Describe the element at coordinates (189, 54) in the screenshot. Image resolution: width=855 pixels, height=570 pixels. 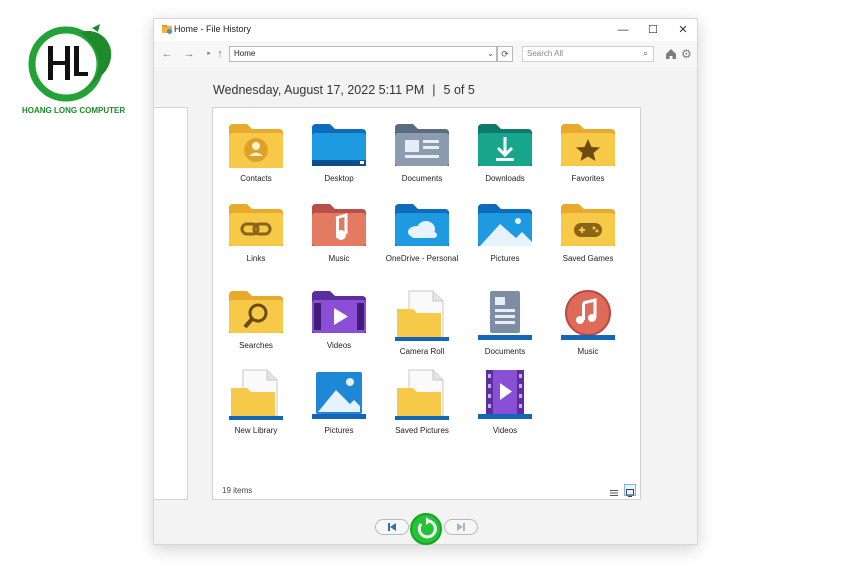
I see `forward-arrow-icon: →` at that location.